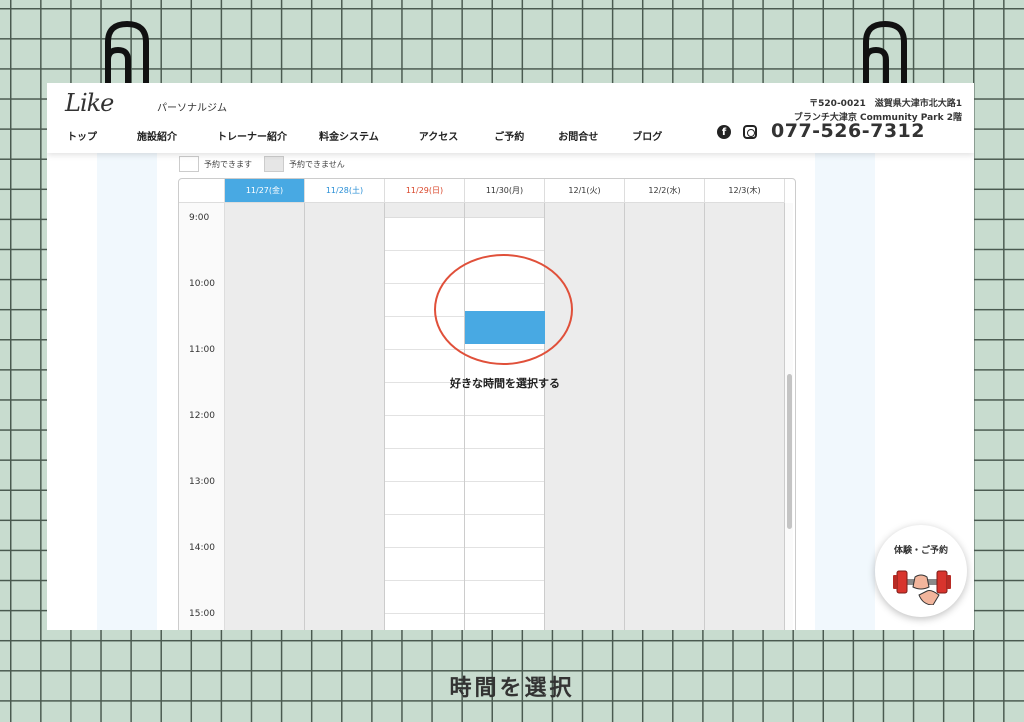 The height and width of the screenshot is (722, 1024). I want to click on badge-label: 体験・ご予約, so click(920, 551).